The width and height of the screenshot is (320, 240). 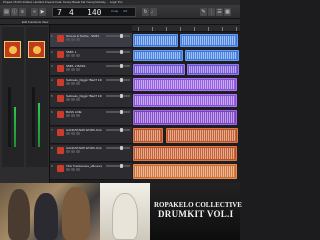 What do you see at coordinates (76, 213) in the screenshot?
I see `person-figure` at bounding box center [76, 213].